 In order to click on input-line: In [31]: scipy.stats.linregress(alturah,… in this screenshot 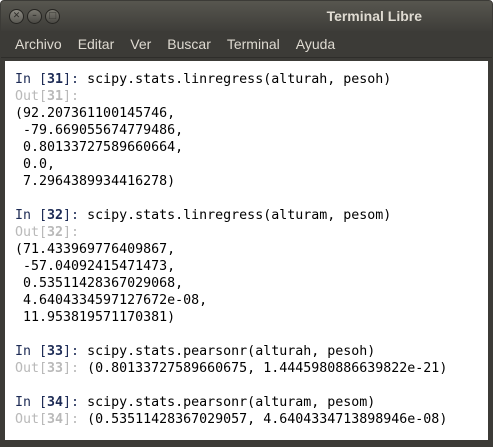, I will do `click(251, 79)`.